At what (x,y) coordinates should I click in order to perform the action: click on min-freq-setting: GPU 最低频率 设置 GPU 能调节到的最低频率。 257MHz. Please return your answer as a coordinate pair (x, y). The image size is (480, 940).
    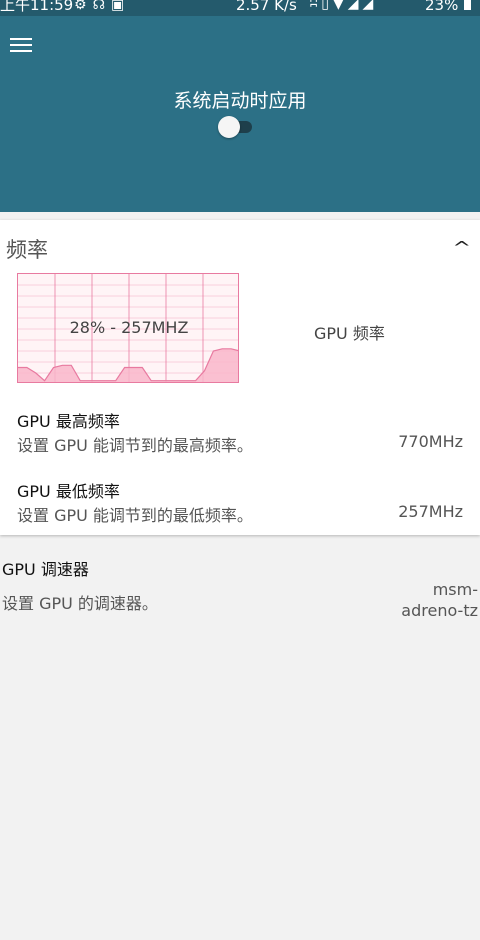
    Looking at the image, I should click on (240, 504).